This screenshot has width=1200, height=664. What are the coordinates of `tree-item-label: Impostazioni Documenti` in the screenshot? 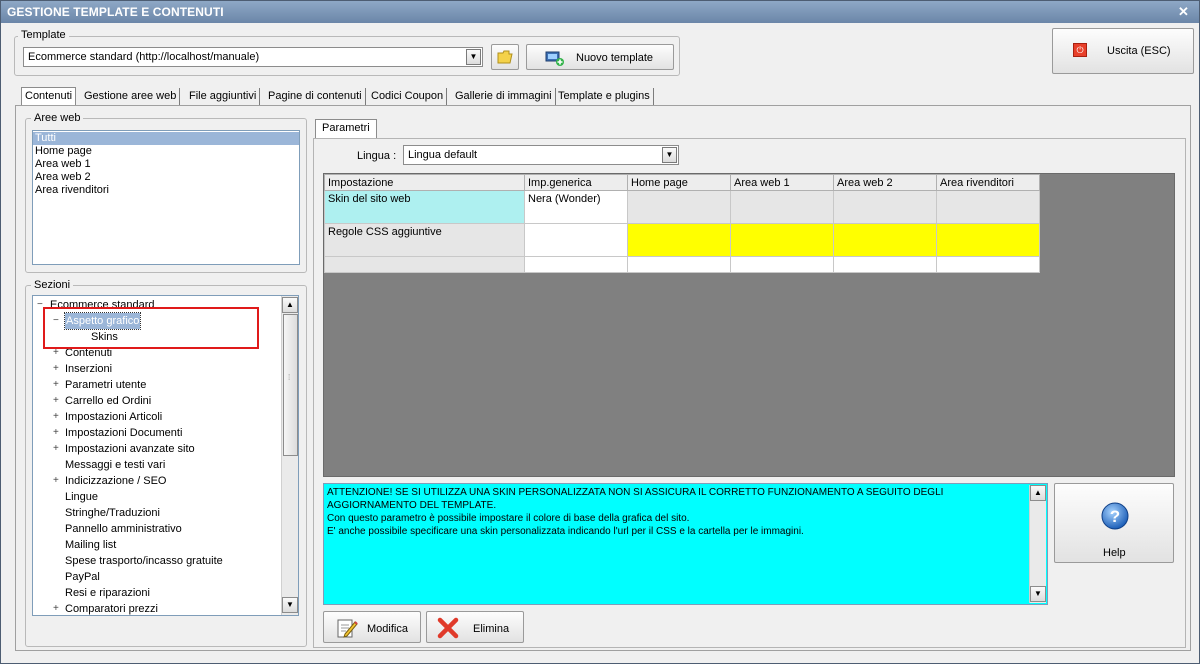 It's located at (124, 433).